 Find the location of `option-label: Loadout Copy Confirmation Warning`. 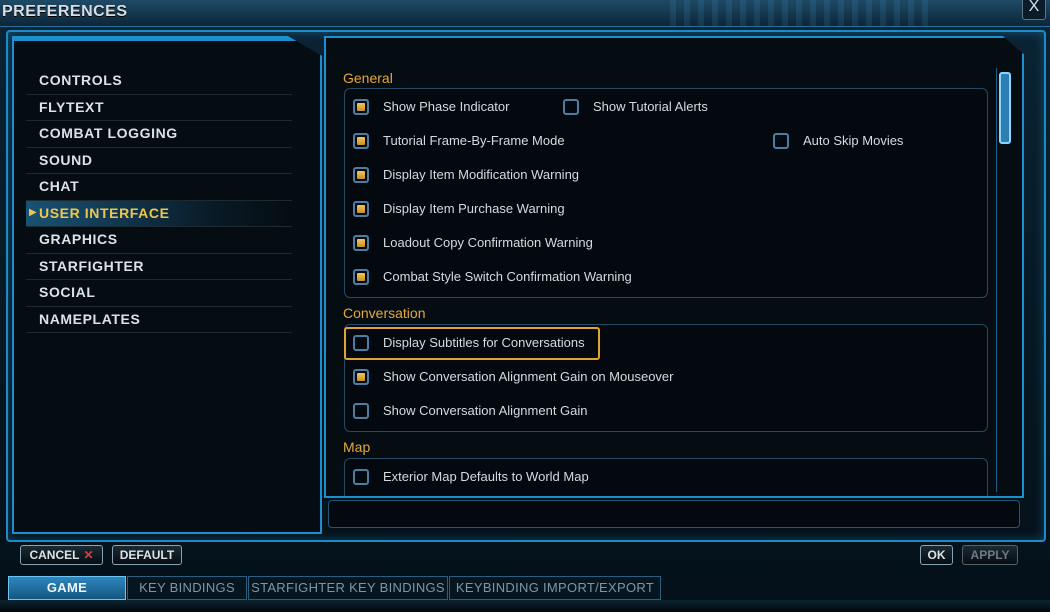

option-label: Loadout Copy Confirmation Warning is located at coordinates (488, 242).